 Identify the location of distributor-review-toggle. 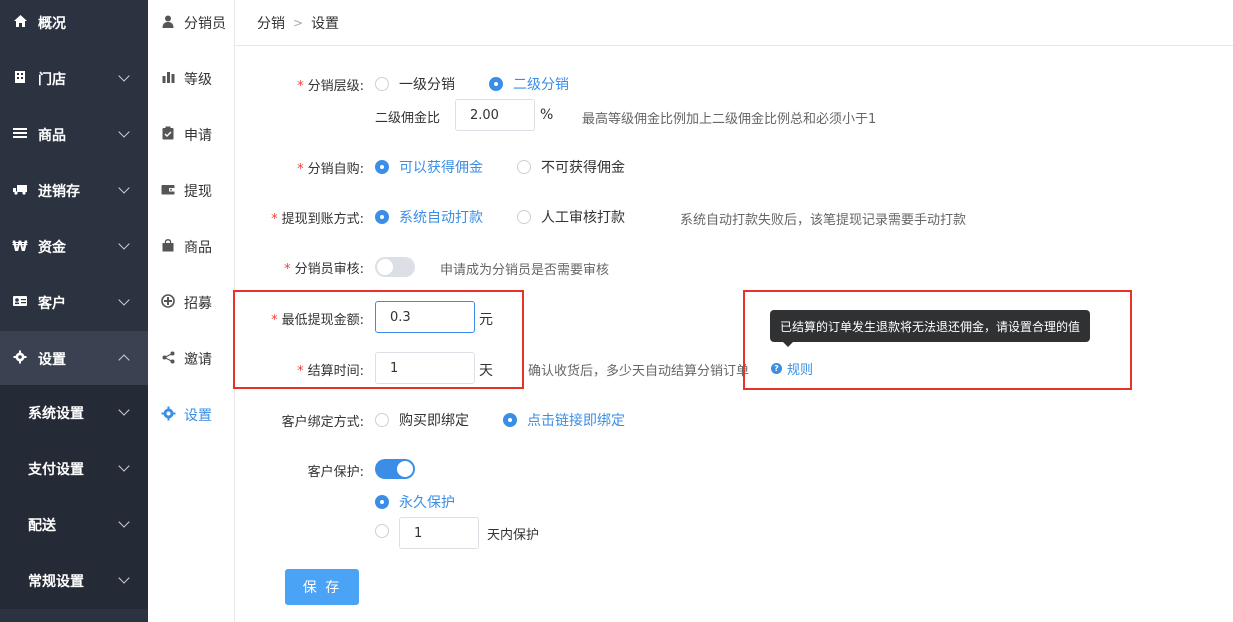
(395, 267).